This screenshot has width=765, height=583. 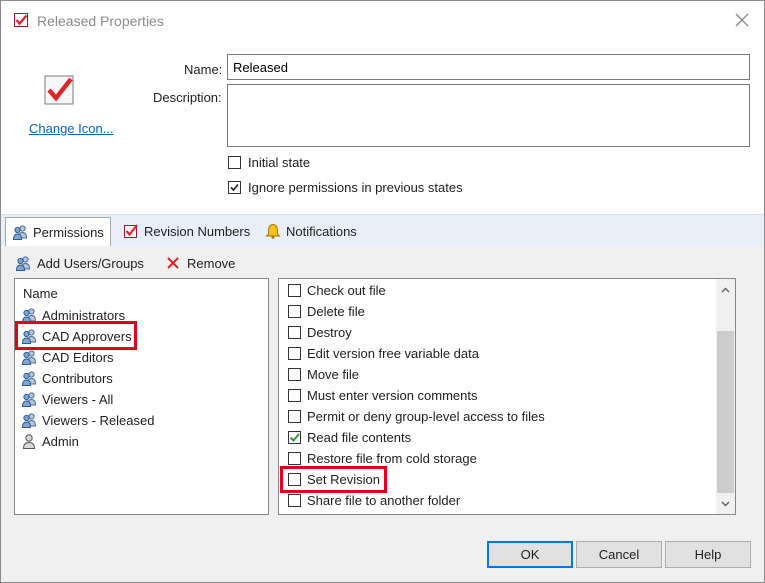 I want to click on permission-label: Edit version free variable data, so click(x=393, y=353).